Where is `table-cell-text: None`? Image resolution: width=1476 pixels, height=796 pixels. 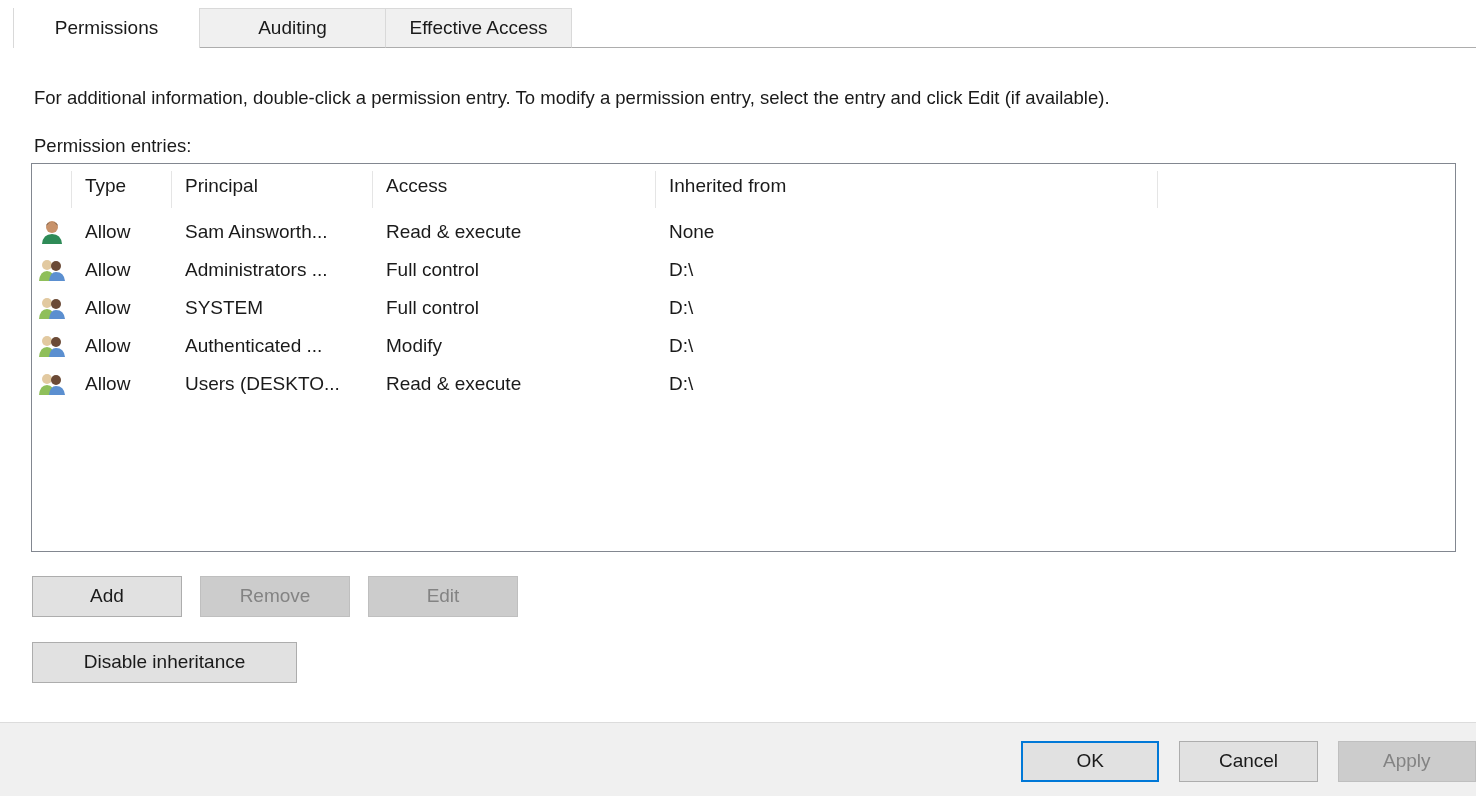 table-cell-text: None is located at coordinates (692, 231).